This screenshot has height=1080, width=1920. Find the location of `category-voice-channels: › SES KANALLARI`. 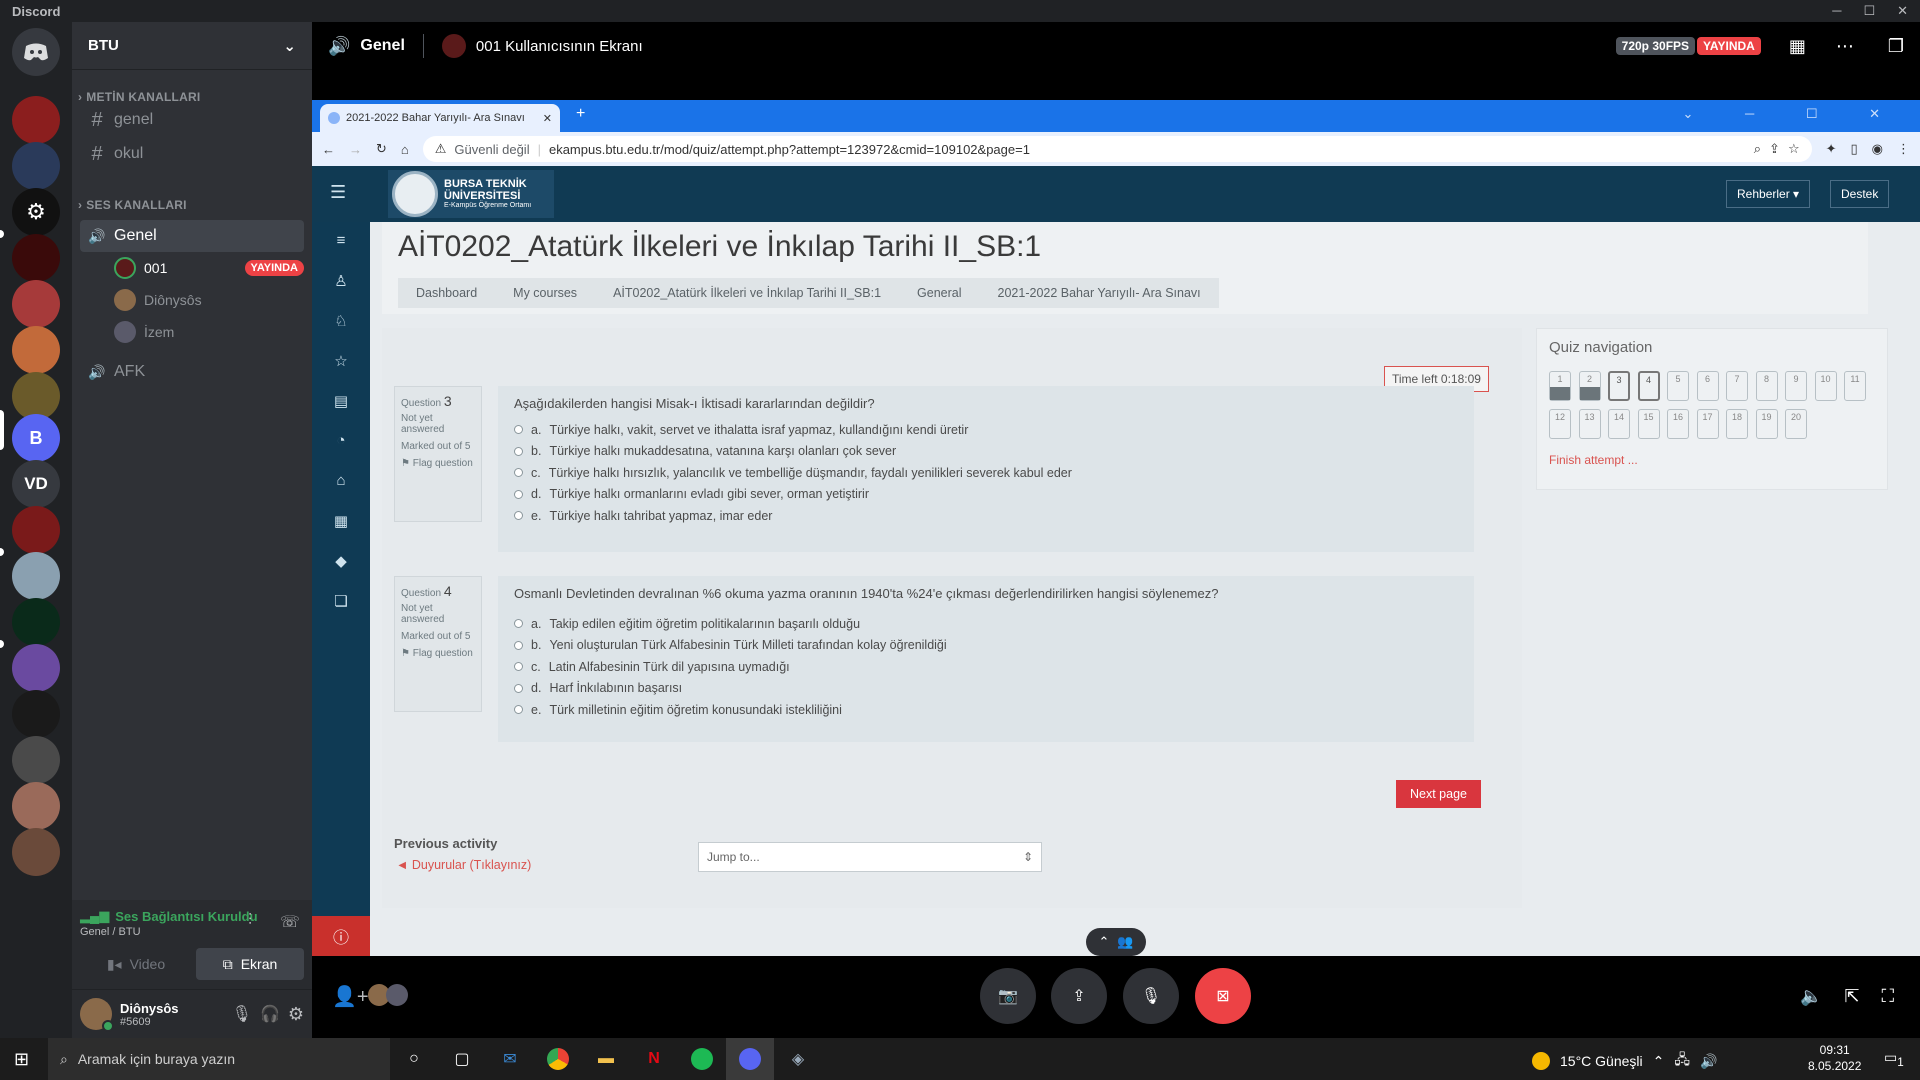

category-voice-channels: › SES KANALLARI is located at coordinates (132, 205).